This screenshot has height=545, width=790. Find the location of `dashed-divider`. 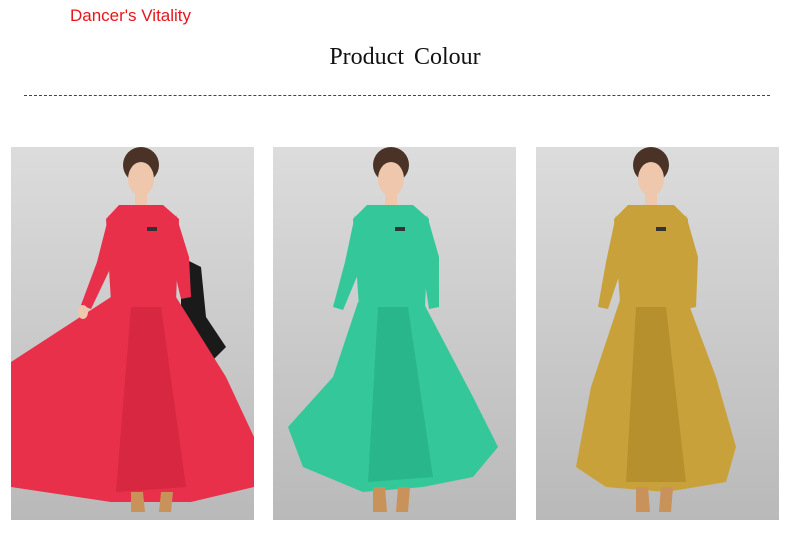

dashed-divider is located at coordinates (397, 95).